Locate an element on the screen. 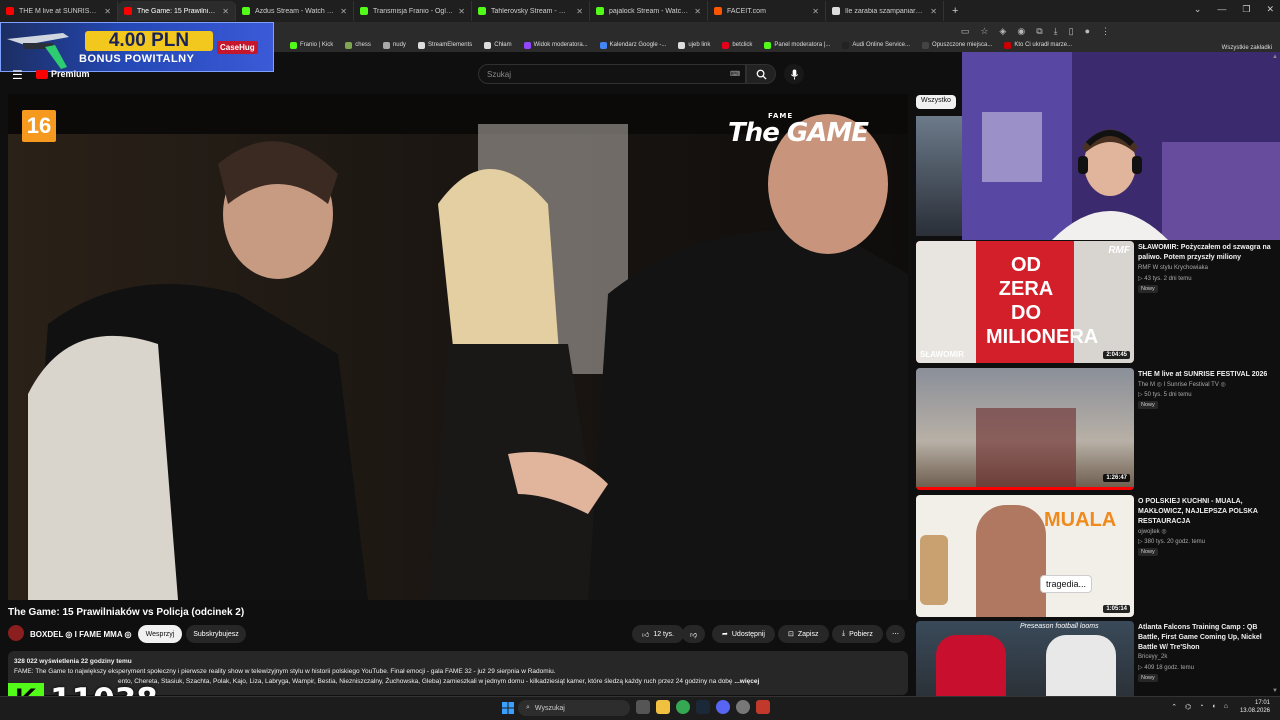 Image resolution: width=1280 pixels, height=720 pixels. like-button: 👍︎ 12 tys. is located at coordinates (658, 634).